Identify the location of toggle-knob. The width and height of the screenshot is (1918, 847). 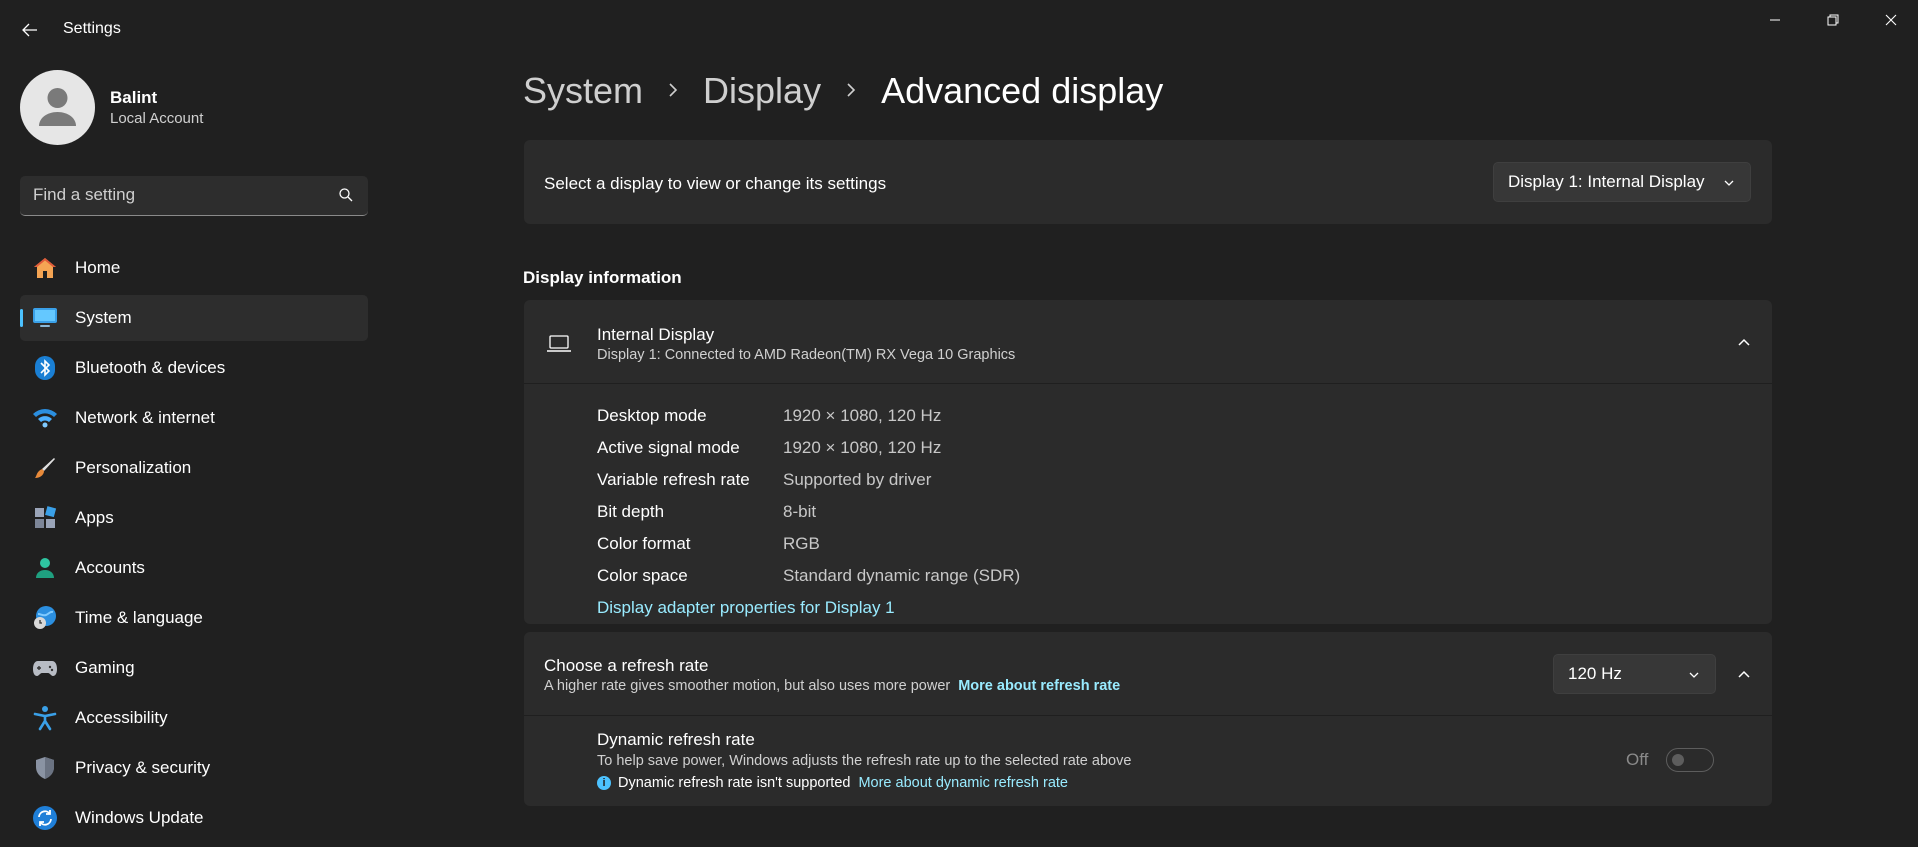
(1678, 760).